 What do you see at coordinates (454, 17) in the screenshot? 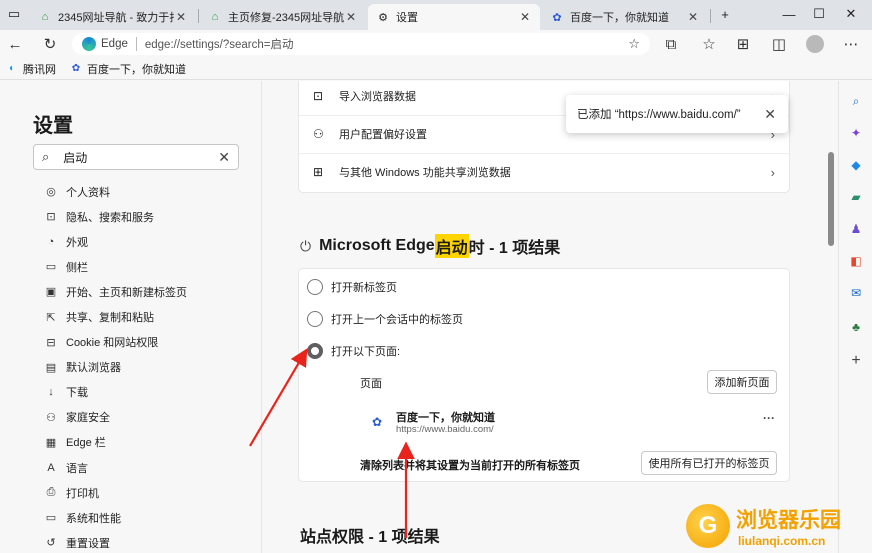
I see `tab-settings: ⚙ 设置 ✕` at bounding box center [454, 17].